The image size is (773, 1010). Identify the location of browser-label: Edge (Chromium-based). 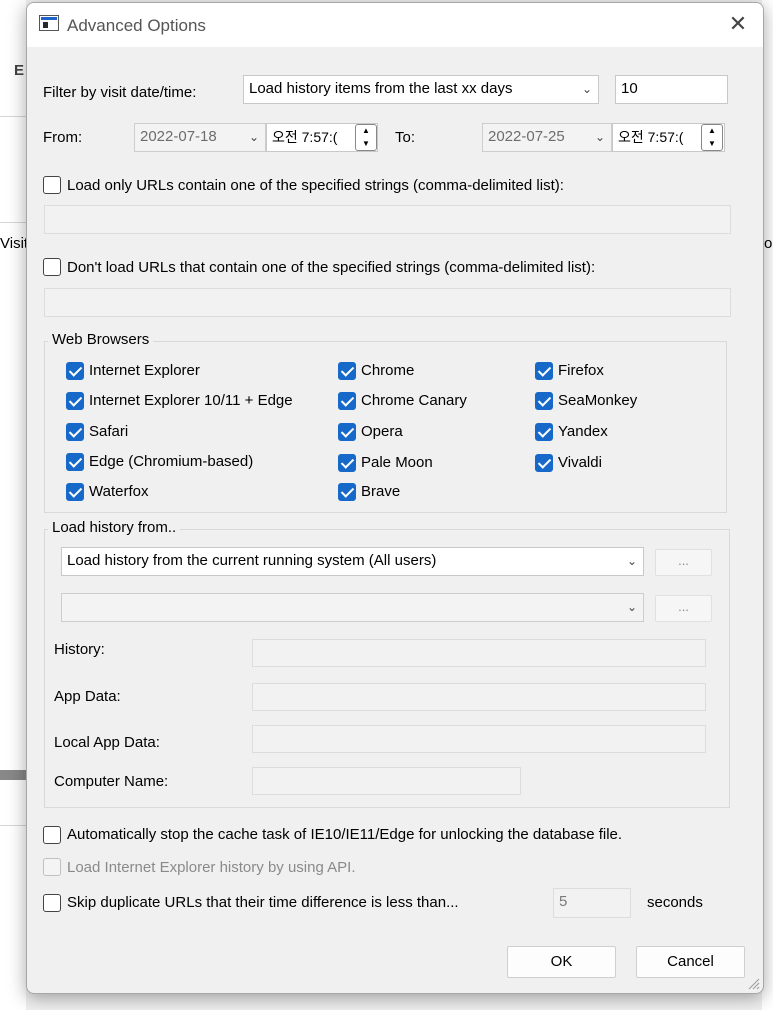
(171, 461).